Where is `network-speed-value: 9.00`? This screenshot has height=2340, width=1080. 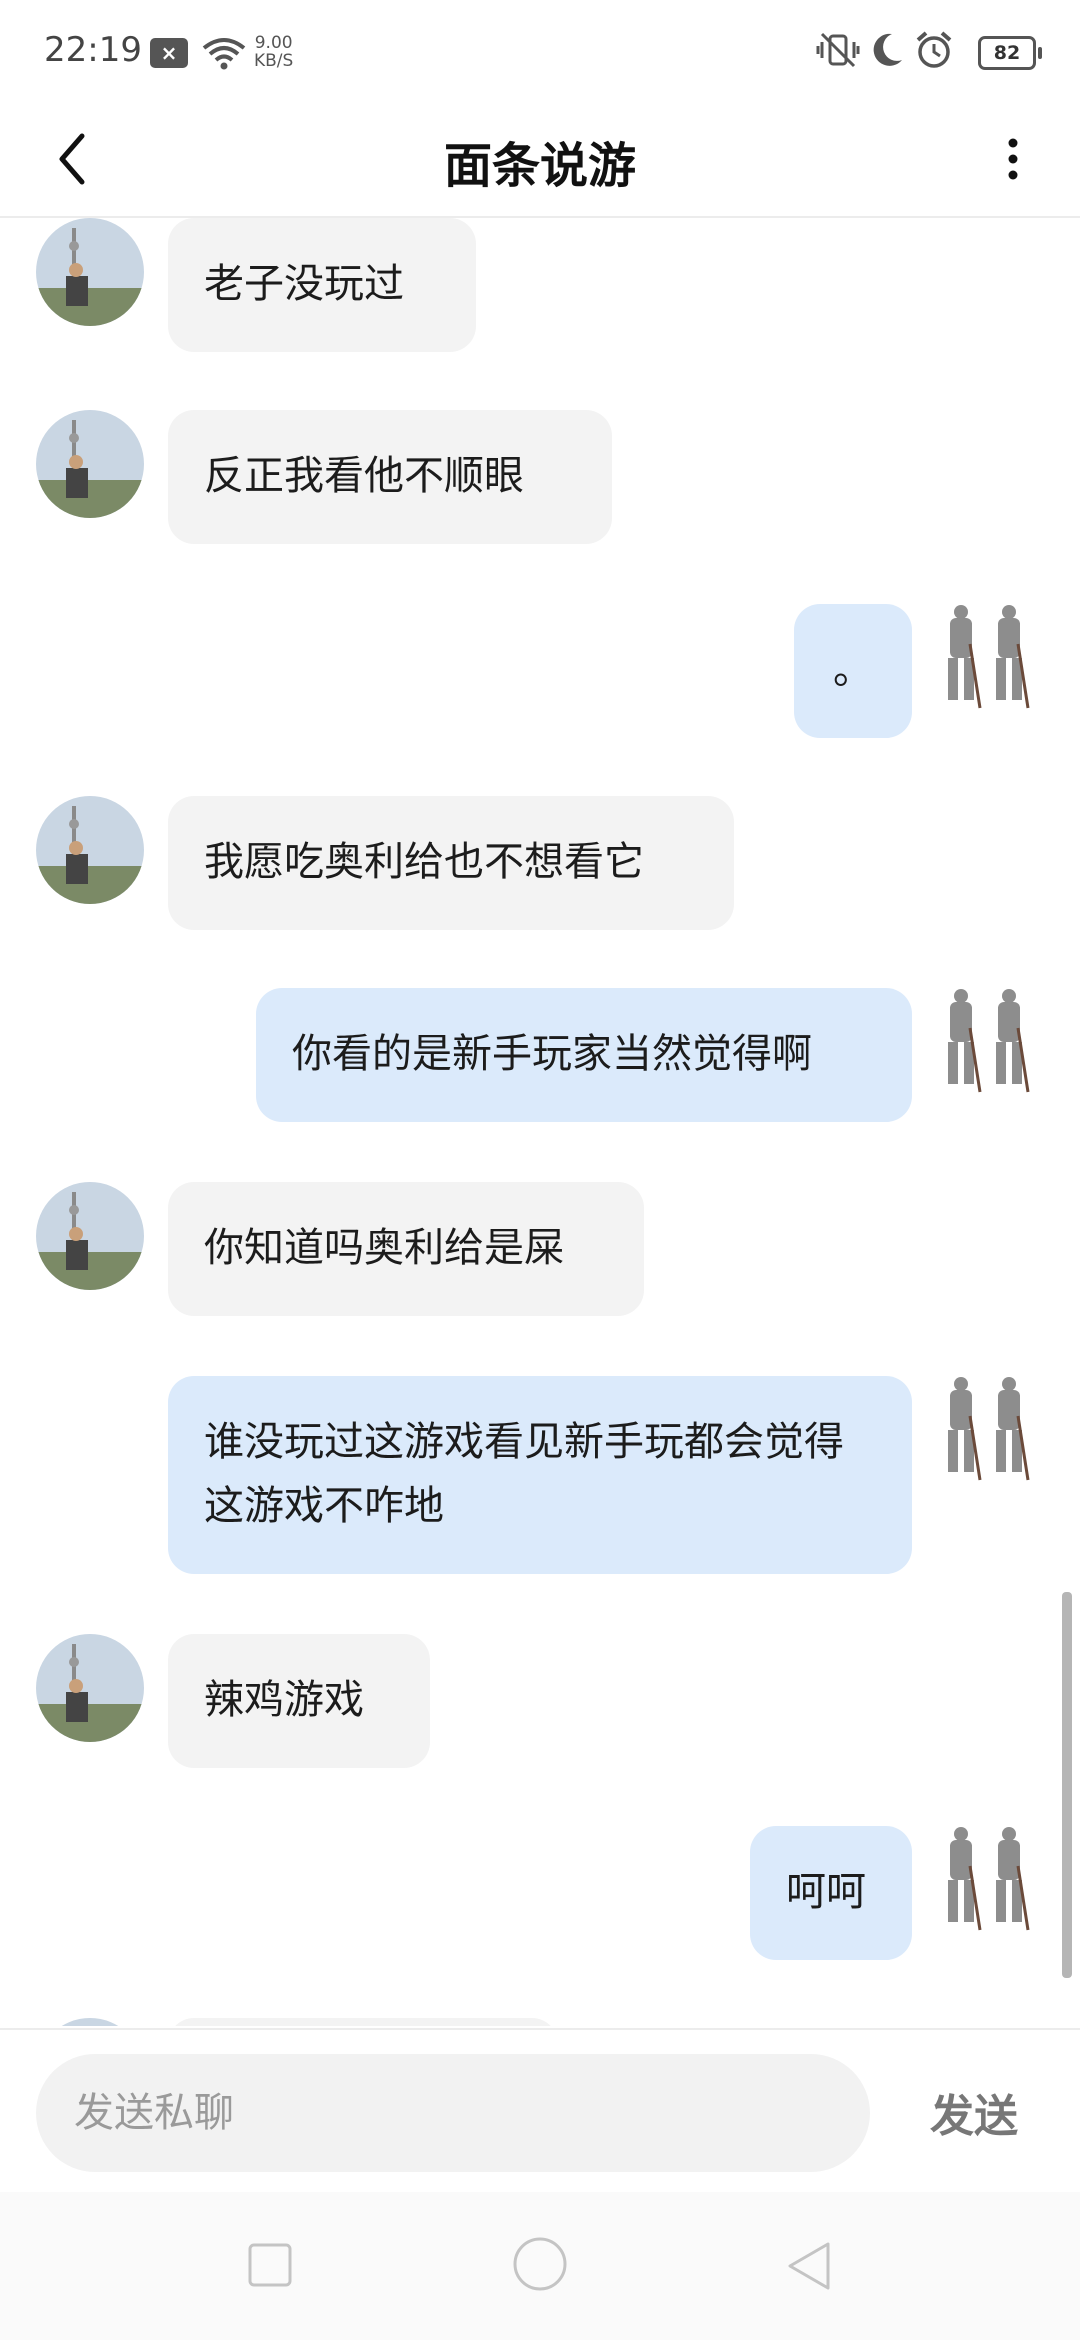
network-speed-value: 9.00 is located at coordinates (273, 43).